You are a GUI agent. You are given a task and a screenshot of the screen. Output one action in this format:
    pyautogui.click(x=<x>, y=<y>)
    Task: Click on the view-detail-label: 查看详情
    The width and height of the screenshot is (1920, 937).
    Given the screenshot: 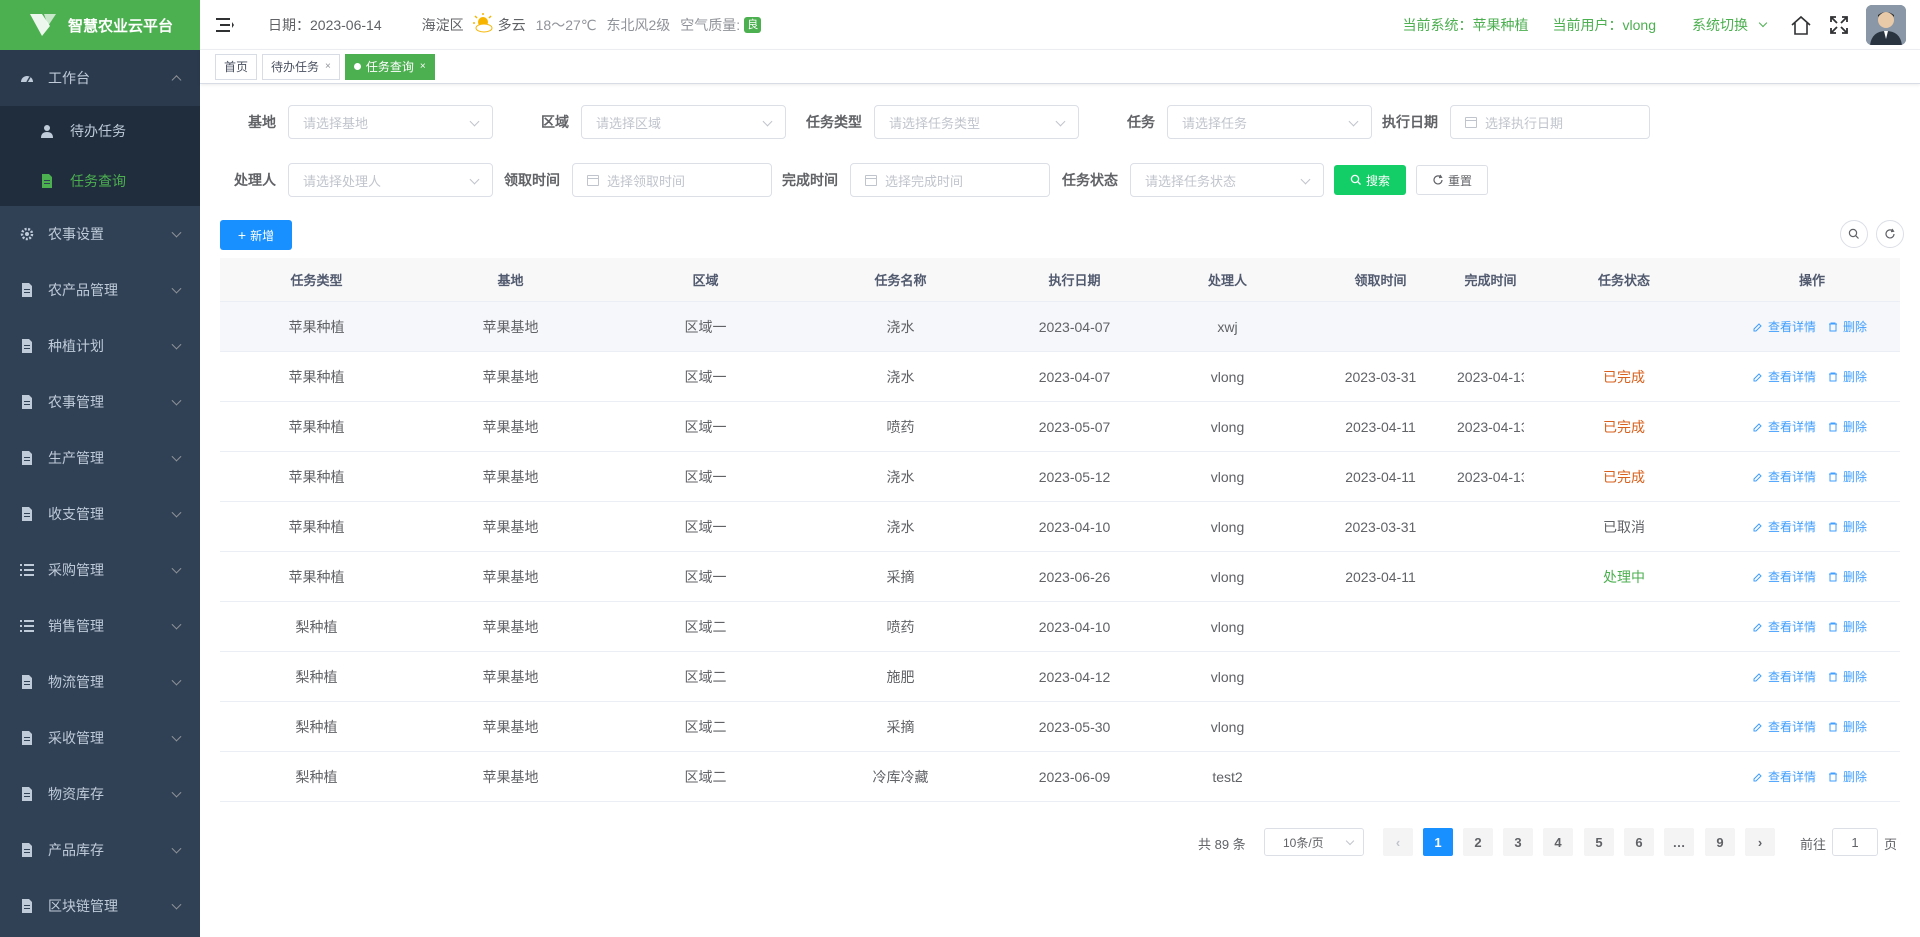 What is the action you would take?
    pyautogui.click(x=1791, y=427)
    